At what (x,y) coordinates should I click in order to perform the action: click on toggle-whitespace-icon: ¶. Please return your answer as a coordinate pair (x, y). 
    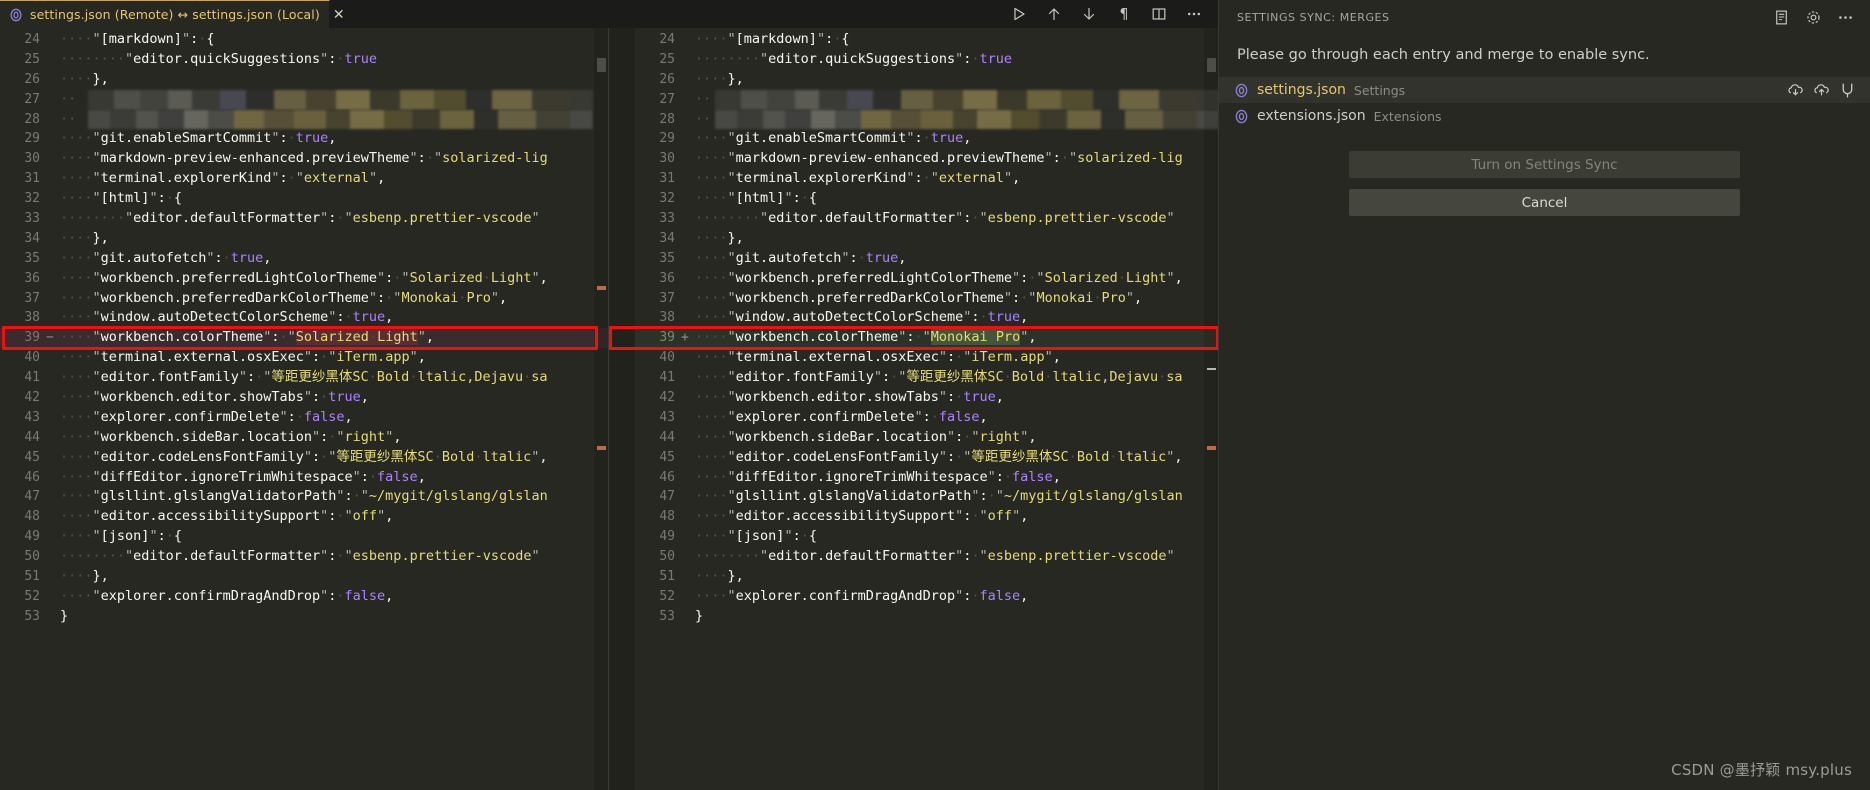
    Looking at the image, I should click on (1124, 14).